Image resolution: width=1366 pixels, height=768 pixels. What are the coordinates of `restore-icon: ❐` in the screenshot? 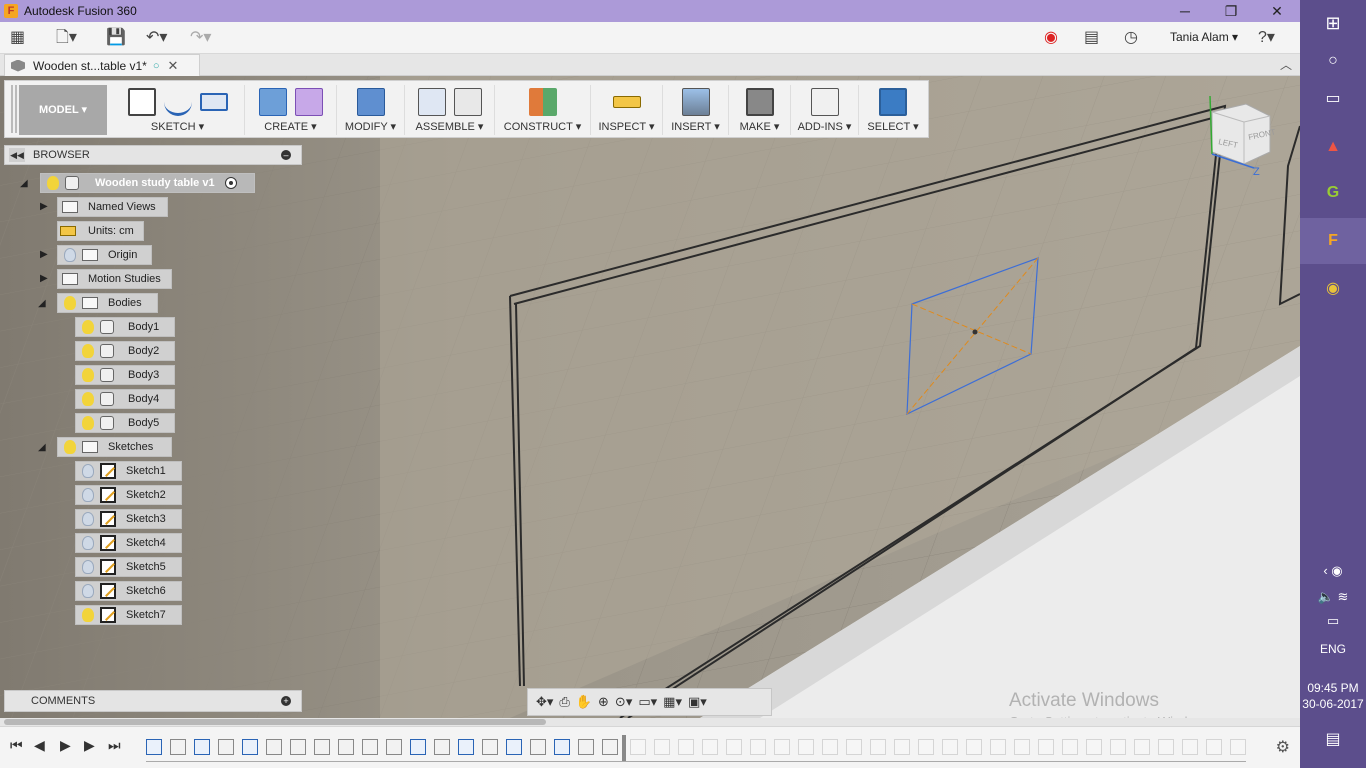 It's located at (1231, 11).